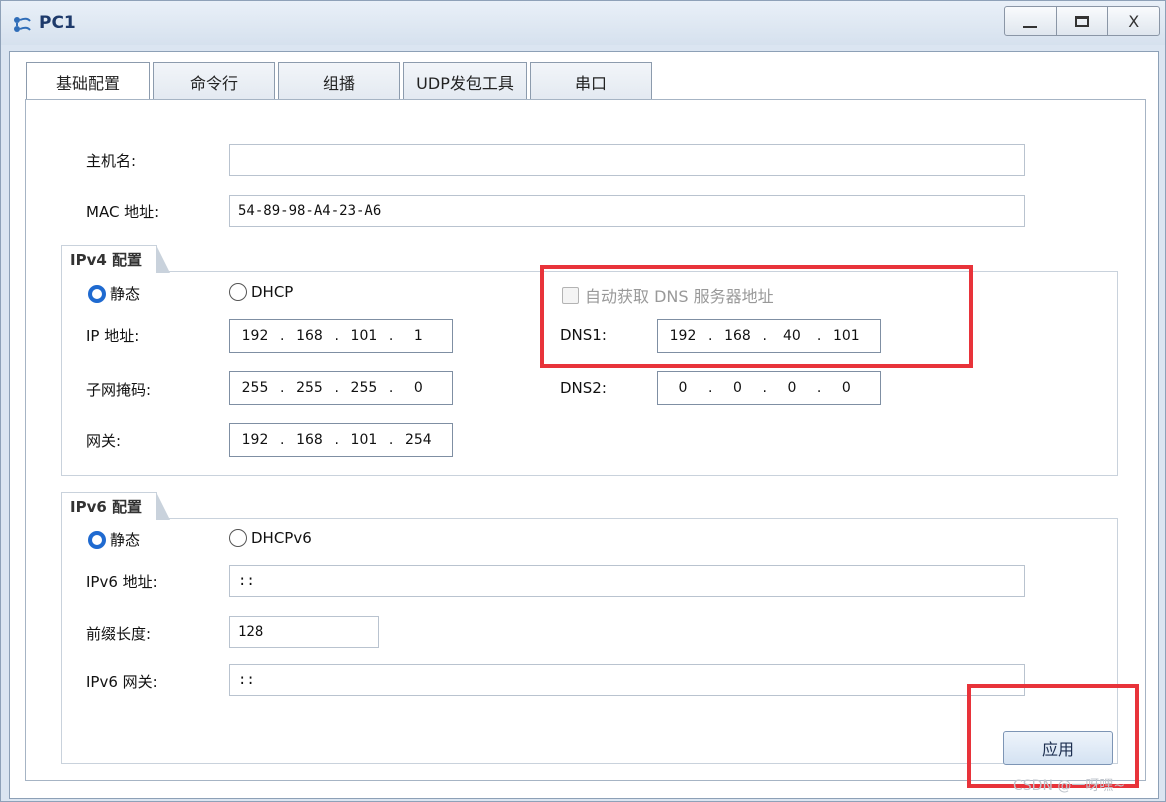 This screenshot has width=1166, height=802. I want to click on hostname-label: 主机名:, so click(111, 161).